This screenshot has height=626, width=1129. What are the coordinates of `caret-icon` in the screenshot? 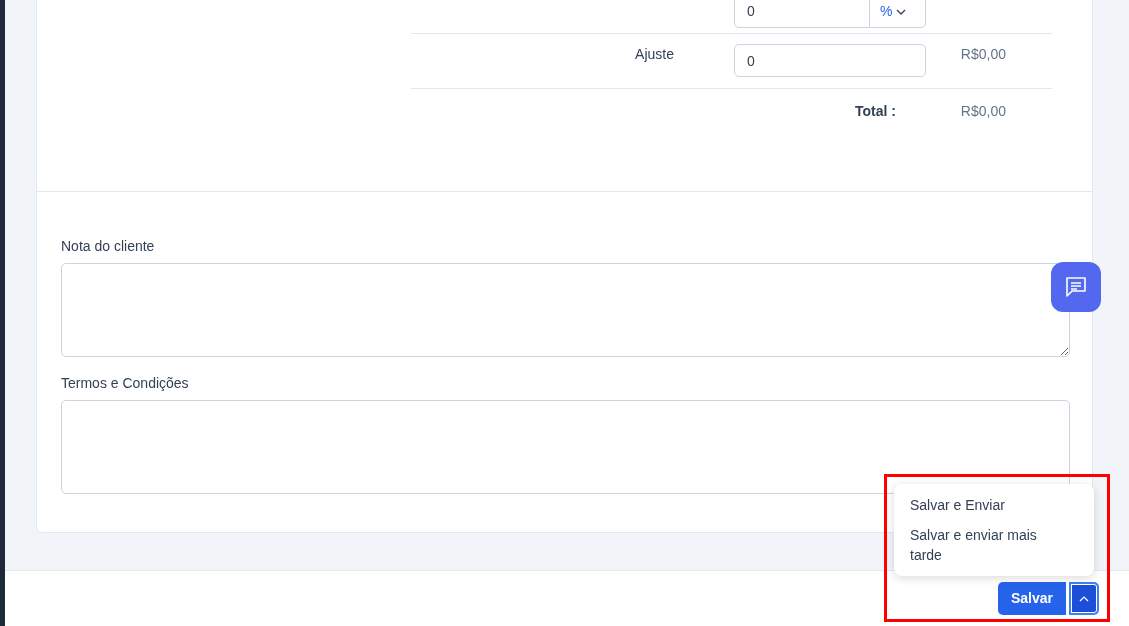 It's located at (1084, 598).